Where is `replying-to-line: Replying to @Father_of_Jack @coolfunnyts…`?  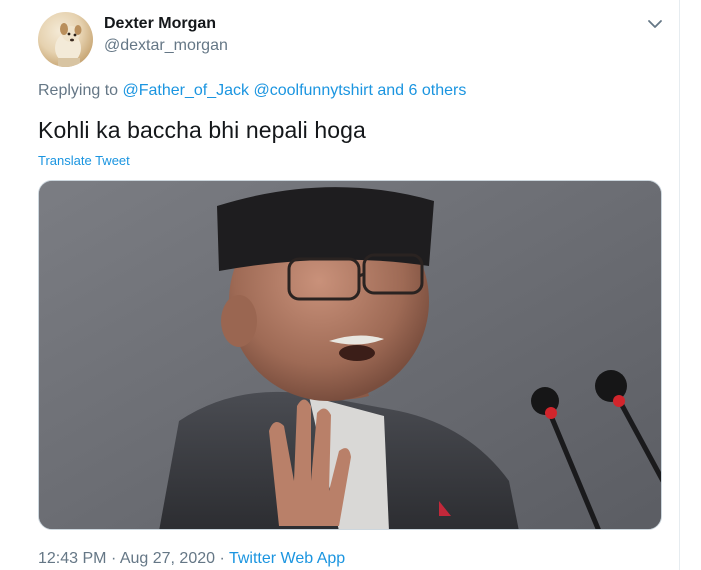 replying-to-line: Replying to @Father_of_Jack @coolfunnyts… is located at coordinates (252, 91).